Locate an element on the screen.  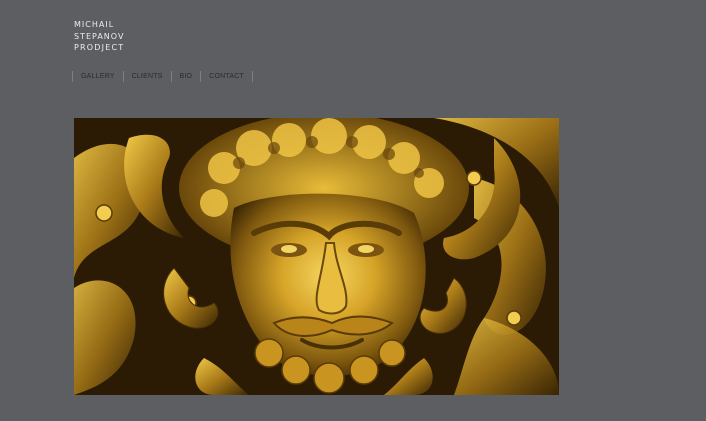
site-logo: Michail Stepanov prodject is located at coordinates (99, 36).